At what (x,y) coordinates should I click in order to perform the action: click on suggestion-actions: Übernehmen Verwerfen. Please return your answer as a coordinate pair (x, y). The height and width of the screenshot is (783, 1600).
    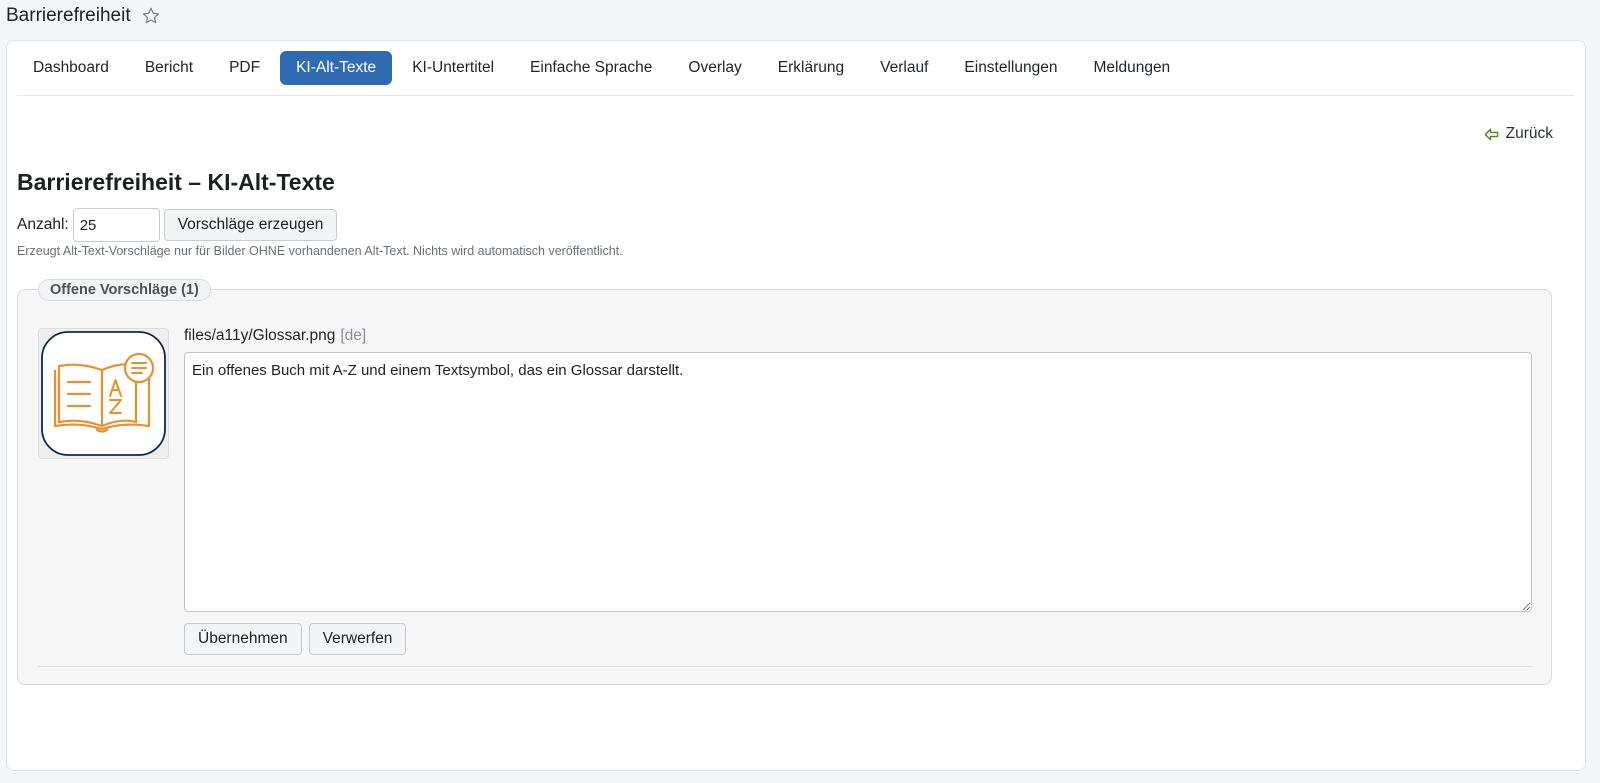
    Looking at the image, I should click on (295, 639).